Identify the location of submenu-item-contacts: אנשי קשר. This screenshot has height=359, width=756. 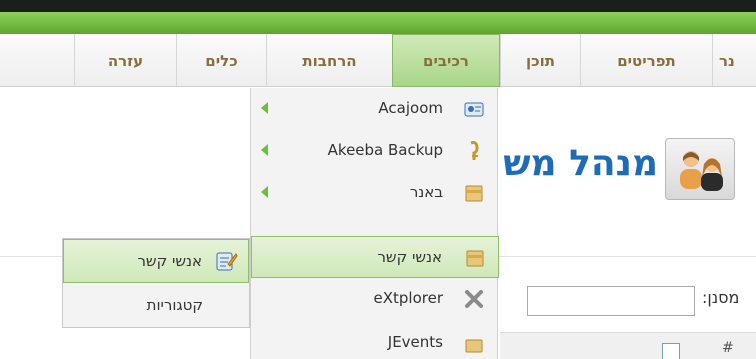
(156, 261).